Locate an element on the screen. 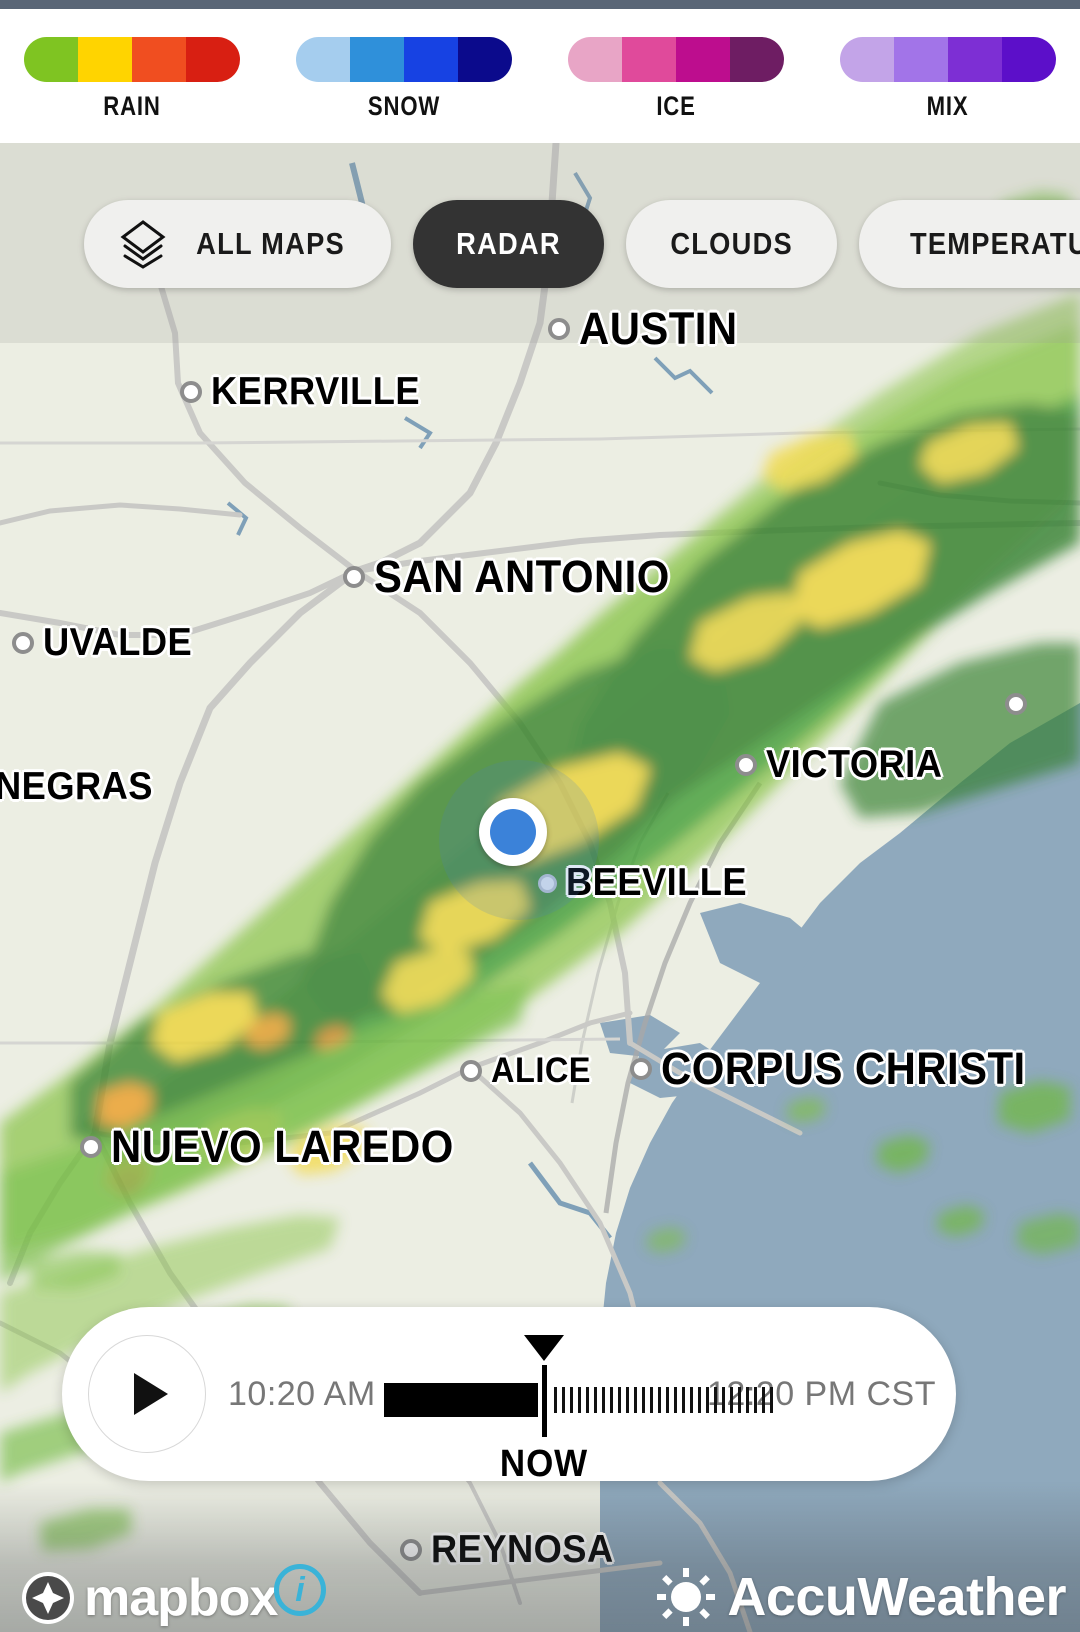  sun-icon is located at coordinates (686, 1597).